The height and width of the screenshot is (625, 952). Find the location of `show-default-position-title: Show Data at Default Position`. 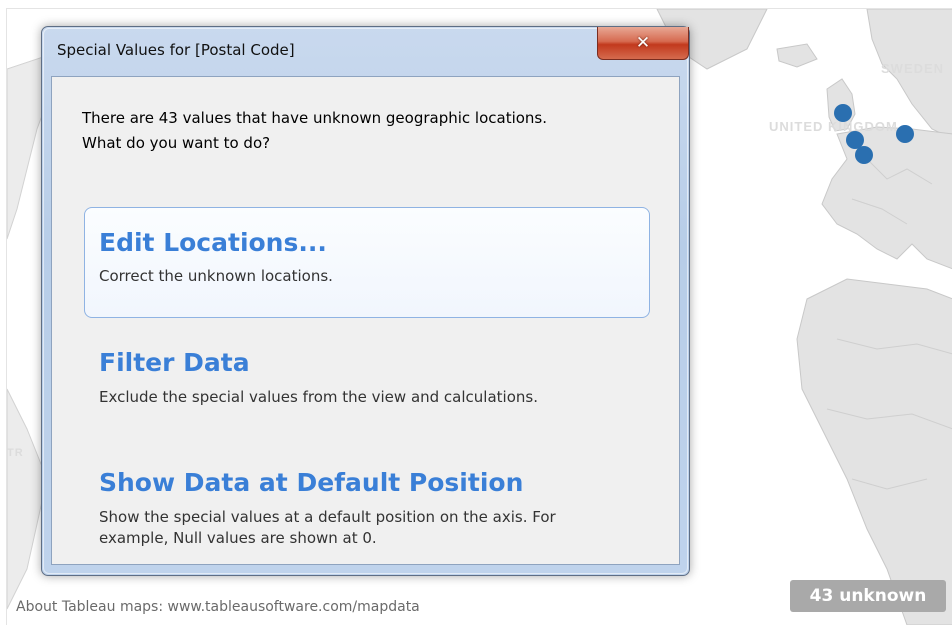

show-default-position-title: Show Data at Default Position is located at coordinates (311, 482).